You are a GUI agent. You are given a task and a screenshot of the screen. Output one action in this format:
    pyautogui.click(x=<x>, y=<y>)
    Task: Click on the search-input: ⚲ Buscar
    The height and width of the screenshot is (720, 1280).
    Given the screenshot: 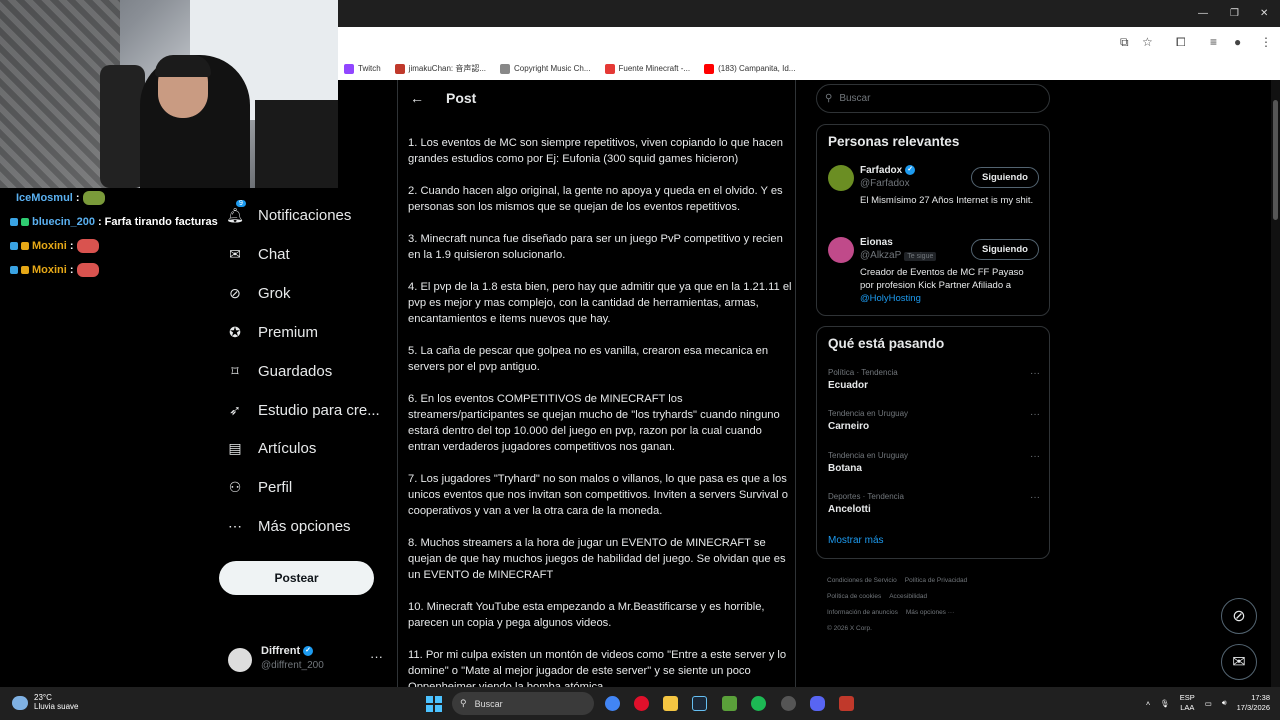 What is the action you would take?
    pyautogui.click(x=933, y=98)
    